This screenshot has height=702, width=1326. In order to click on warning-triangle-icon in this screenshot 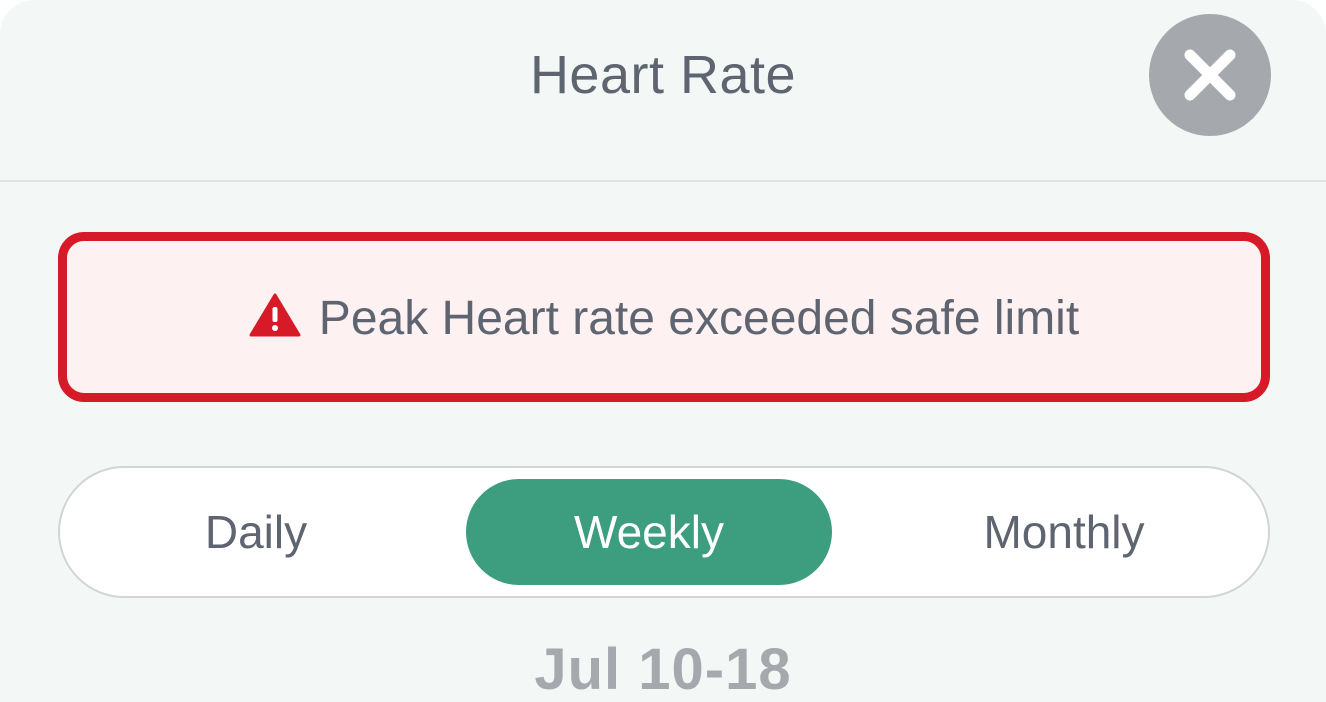, I will do `click(275, 314)`.